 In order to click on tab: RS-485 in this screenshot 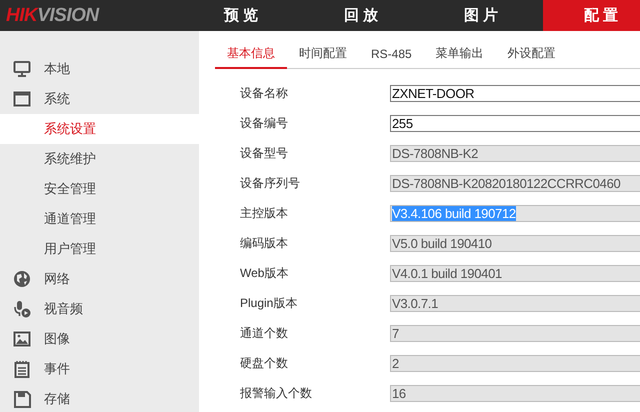, I will do `click(391, 55)`.